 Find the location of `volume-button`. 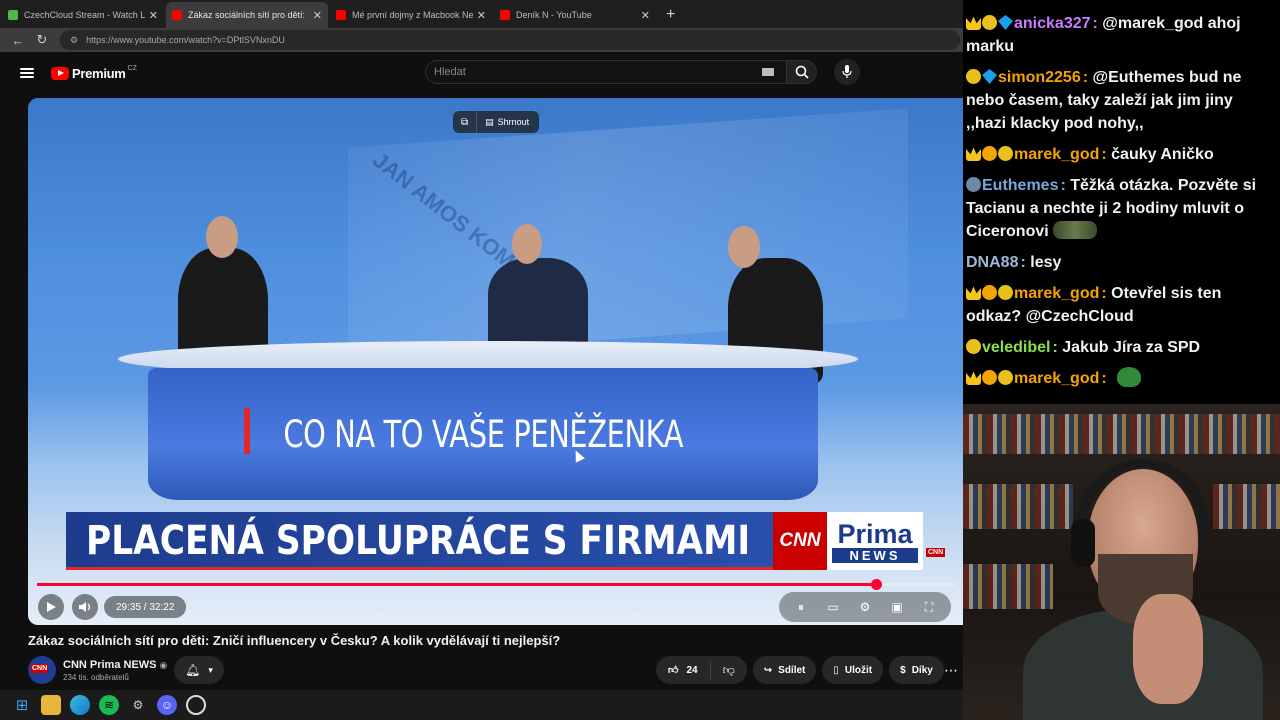

volume-button is located at coordinates (85, 607).